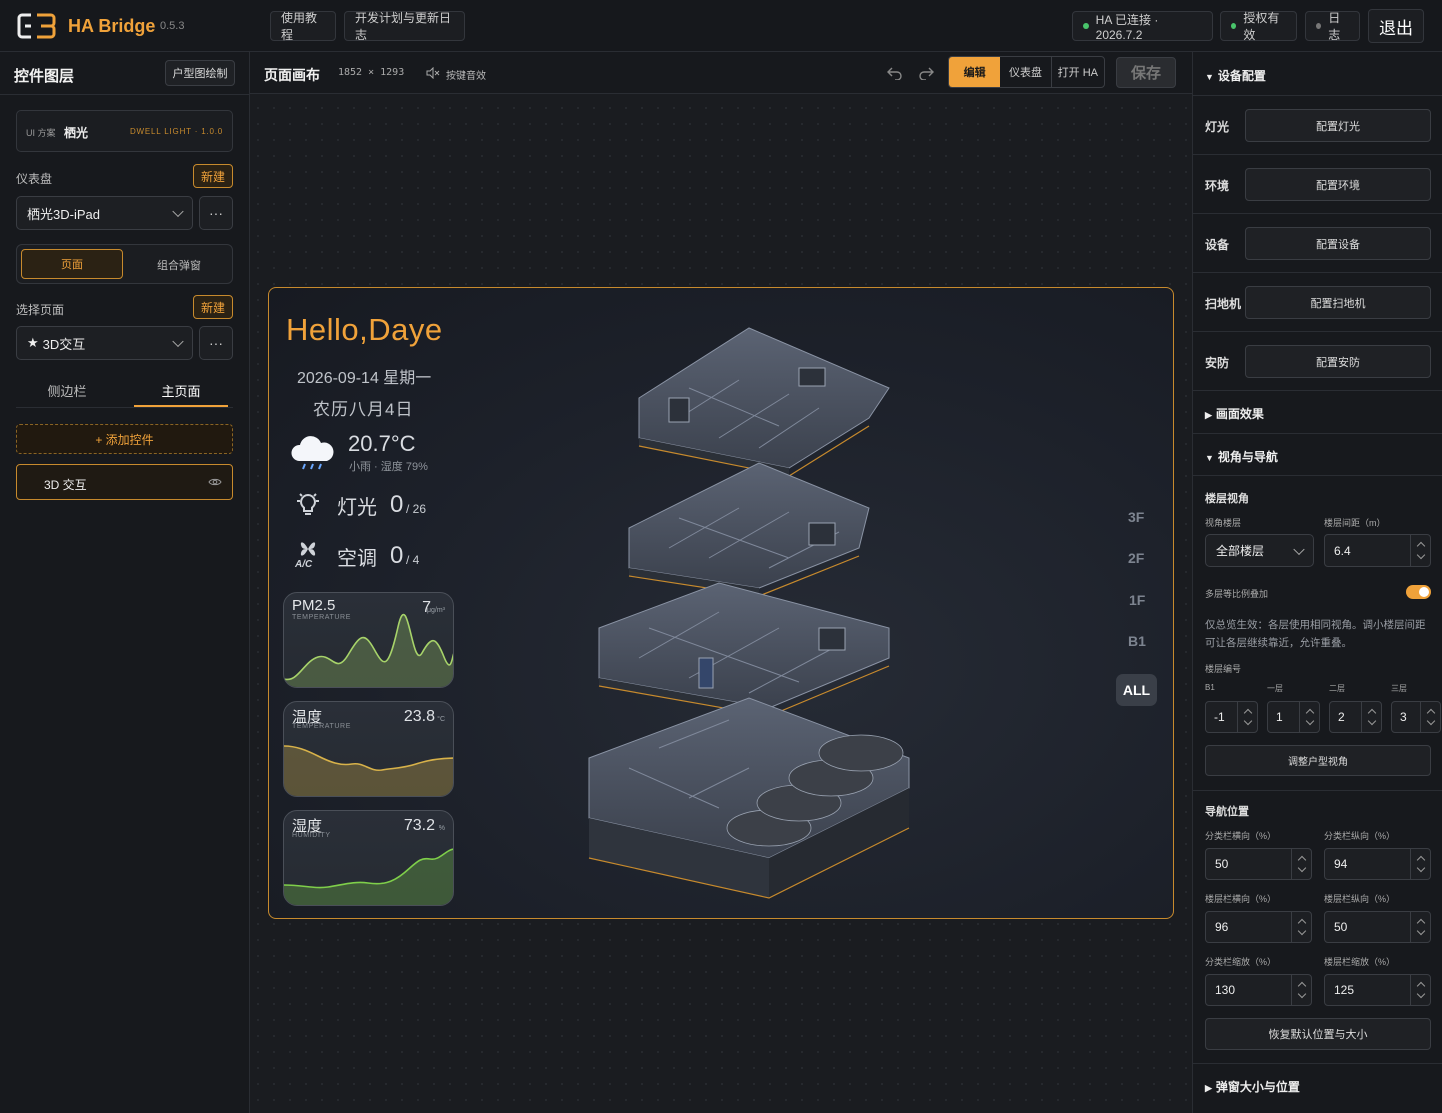 This screenshot has width=1442, height=1113. What do you see at coordinates (1235, 75) in the screenshot?
I see `section-device-config: ▼ 设备配置` at bounding box center [1235, 75].